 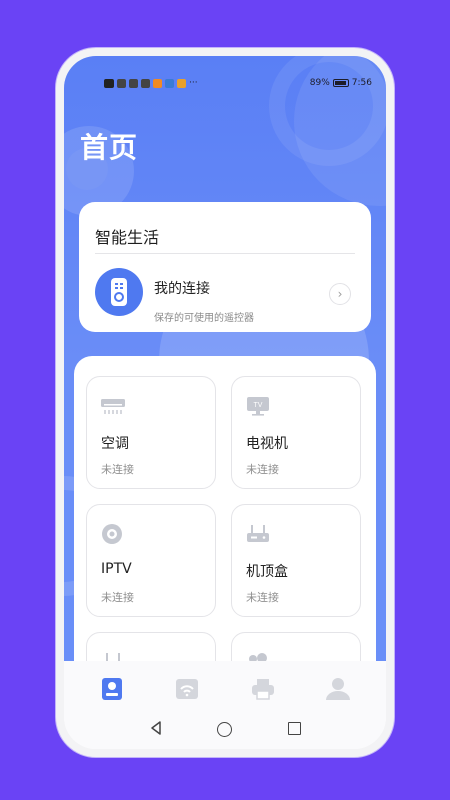 I want to click on wifi-icon, so click(x=145, y=83).